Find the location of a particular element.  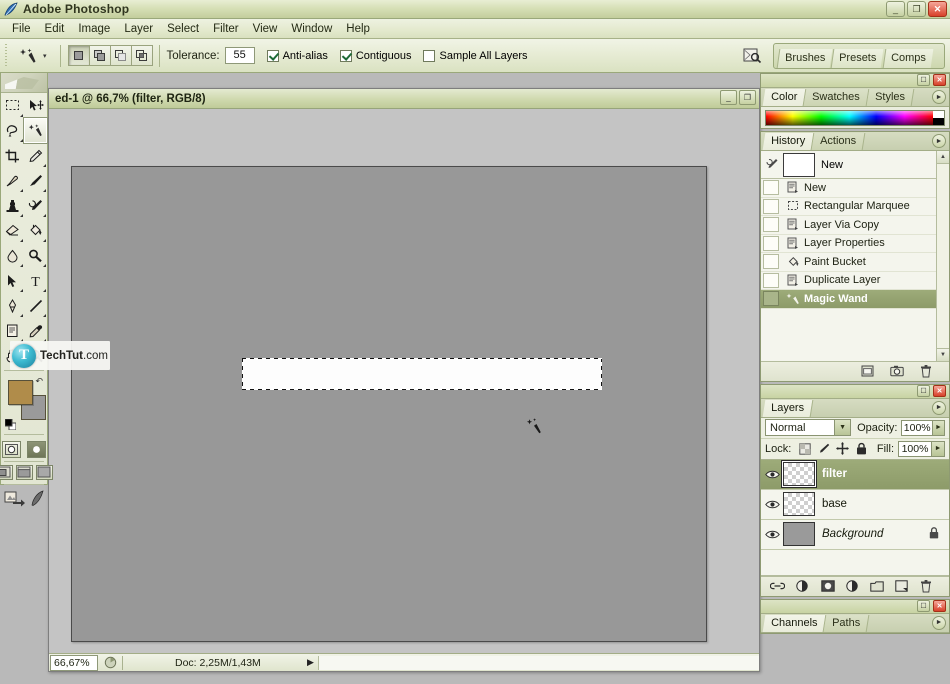

opacity-slider-arrow-icon: ► is located at coordinates (938, 427).